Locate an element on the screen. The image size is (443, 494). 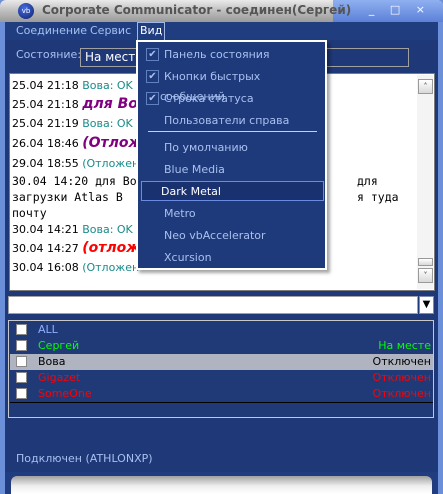
chat-scrollbar: ˄ ˅ is located at coordinates (425, 182).